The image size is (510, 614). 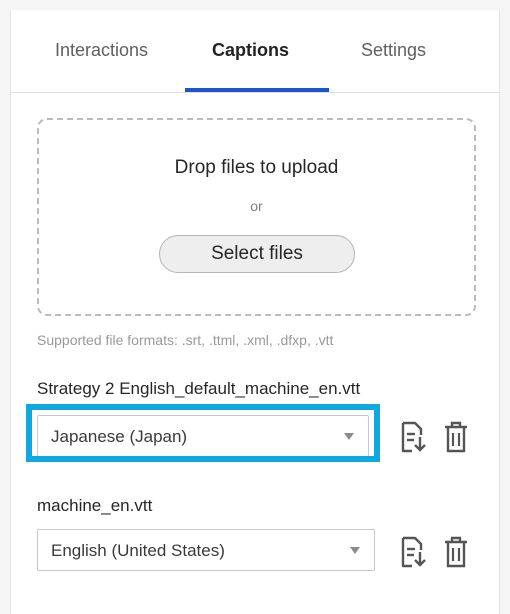 I want to click on tab-bar: Interactions Captions Settings, so click(x=255, y=51).